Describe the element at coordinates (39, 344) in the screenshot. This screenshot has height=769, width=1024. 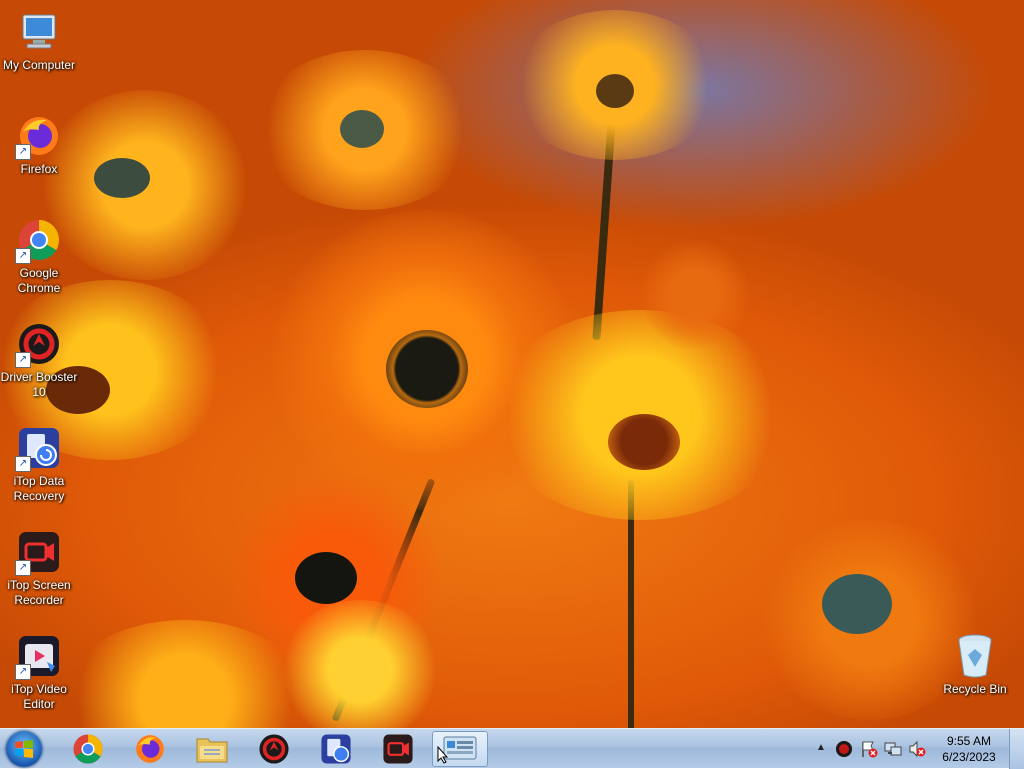
I see `driver-booster-icon: ↗` at that location.